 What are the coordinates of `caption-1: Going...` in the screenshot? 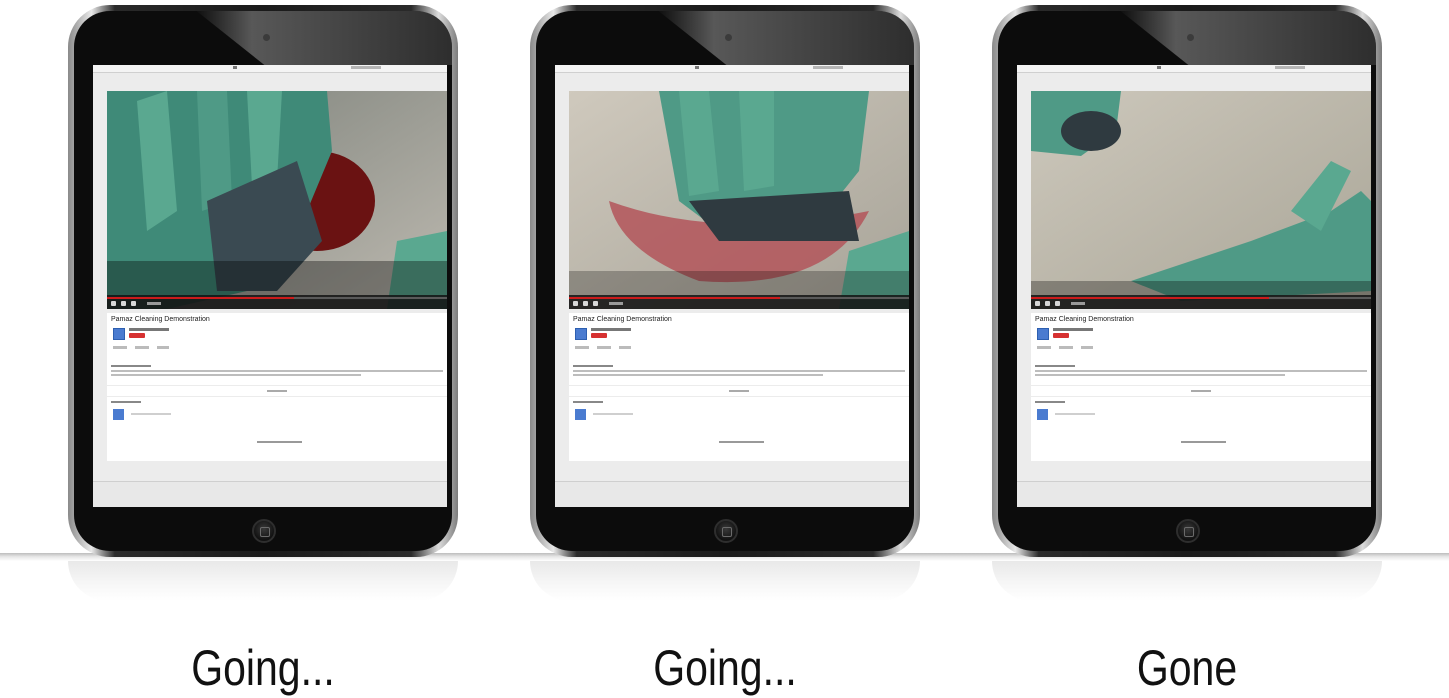 It's located at (263, 668).